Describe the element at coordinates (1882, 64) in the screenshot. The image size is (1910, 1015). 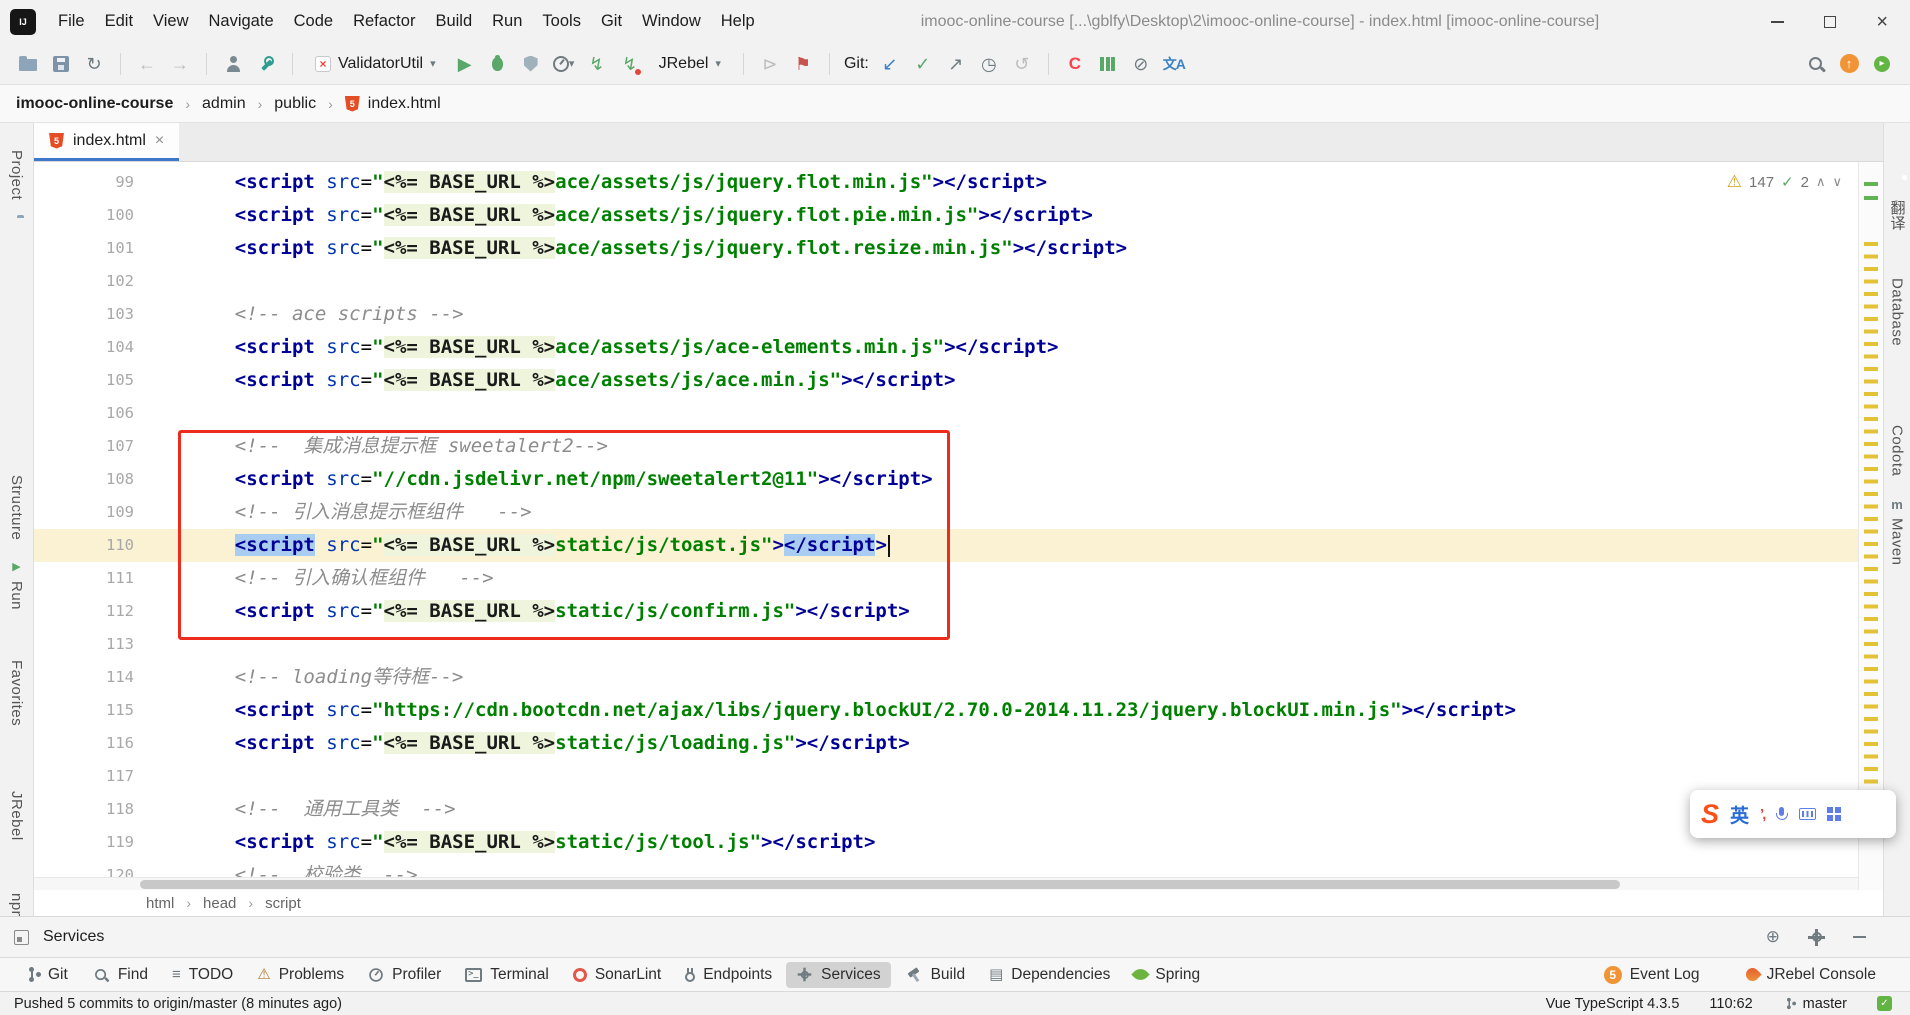
I see `online-status-button: ▸` at that location.